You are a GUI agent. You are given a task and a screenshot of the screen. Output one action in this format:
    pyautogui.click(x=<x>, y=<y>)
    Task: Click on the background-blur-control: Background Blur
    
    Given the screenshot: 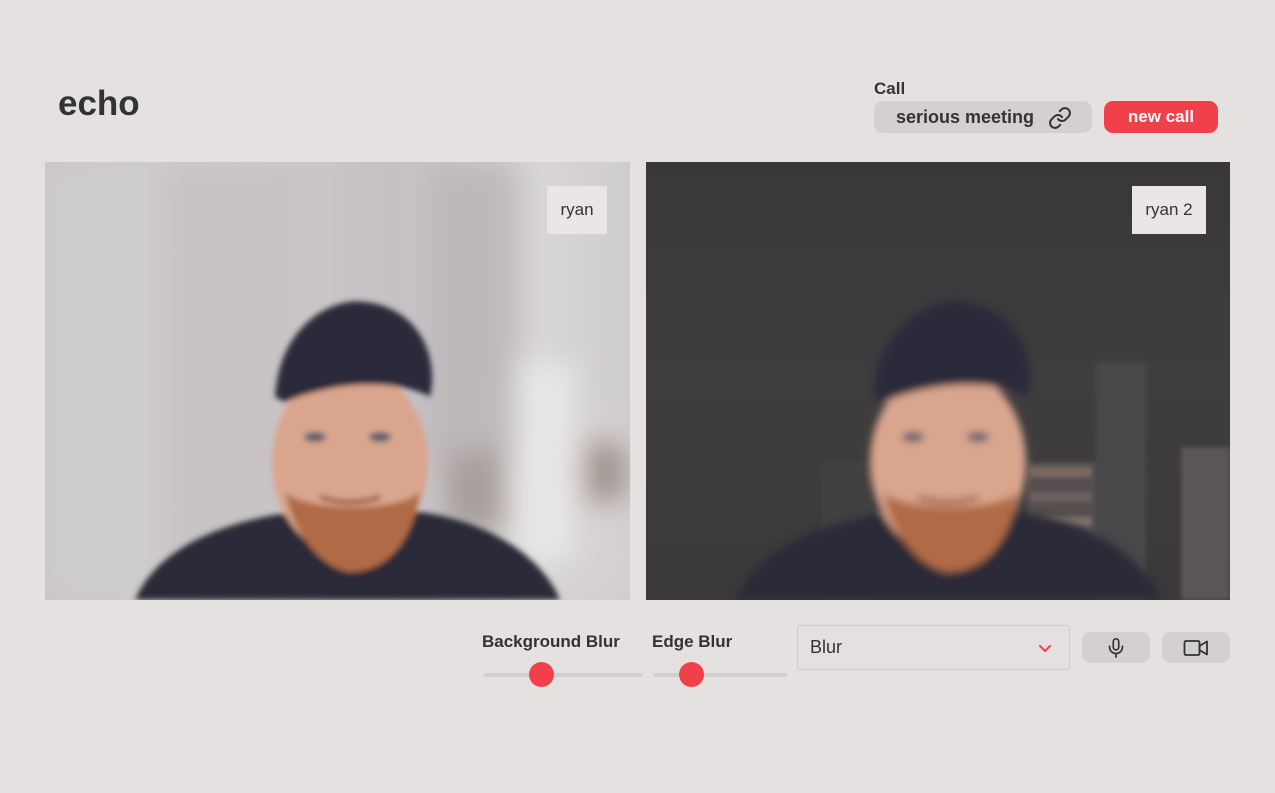 What is the action you would take?
    pyautogui.click(x=562, y=659)
    